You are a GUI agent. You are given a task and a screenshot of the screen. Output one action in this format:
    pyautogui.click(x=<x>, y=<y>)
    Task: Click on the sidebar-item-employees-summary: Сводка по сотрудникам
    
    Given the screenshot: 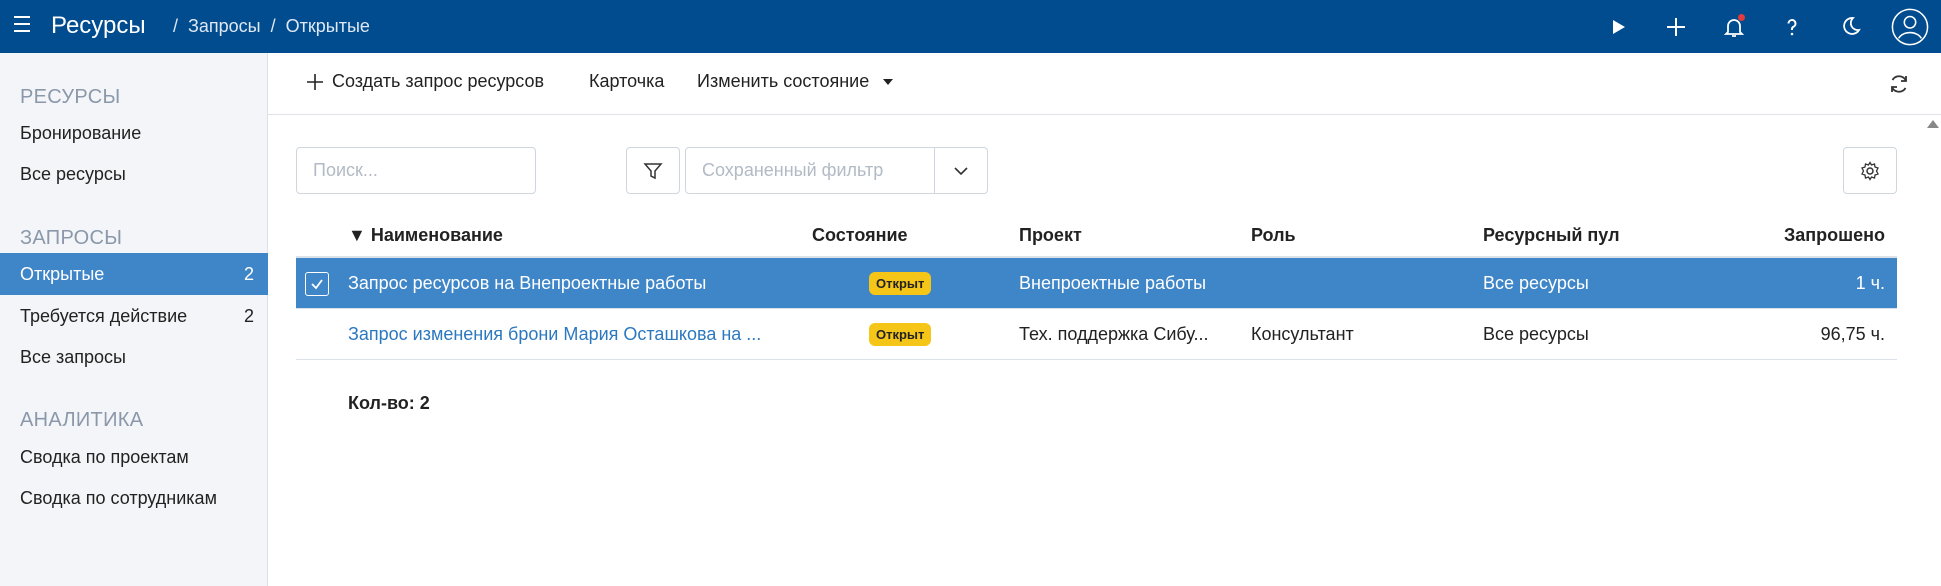 What is the action you would take?
    pyautogui.click(x=134, y=498)
    